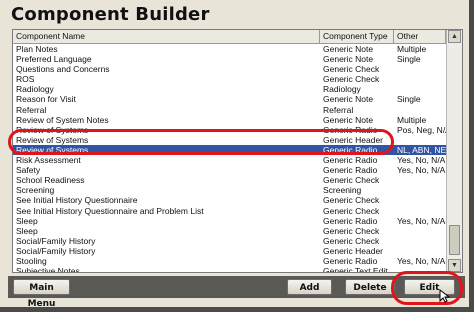  What do you see at coordinates (28, 170) in the screenshot?
I see `component-name-cell: Safety` at bounding box center [28, 170].